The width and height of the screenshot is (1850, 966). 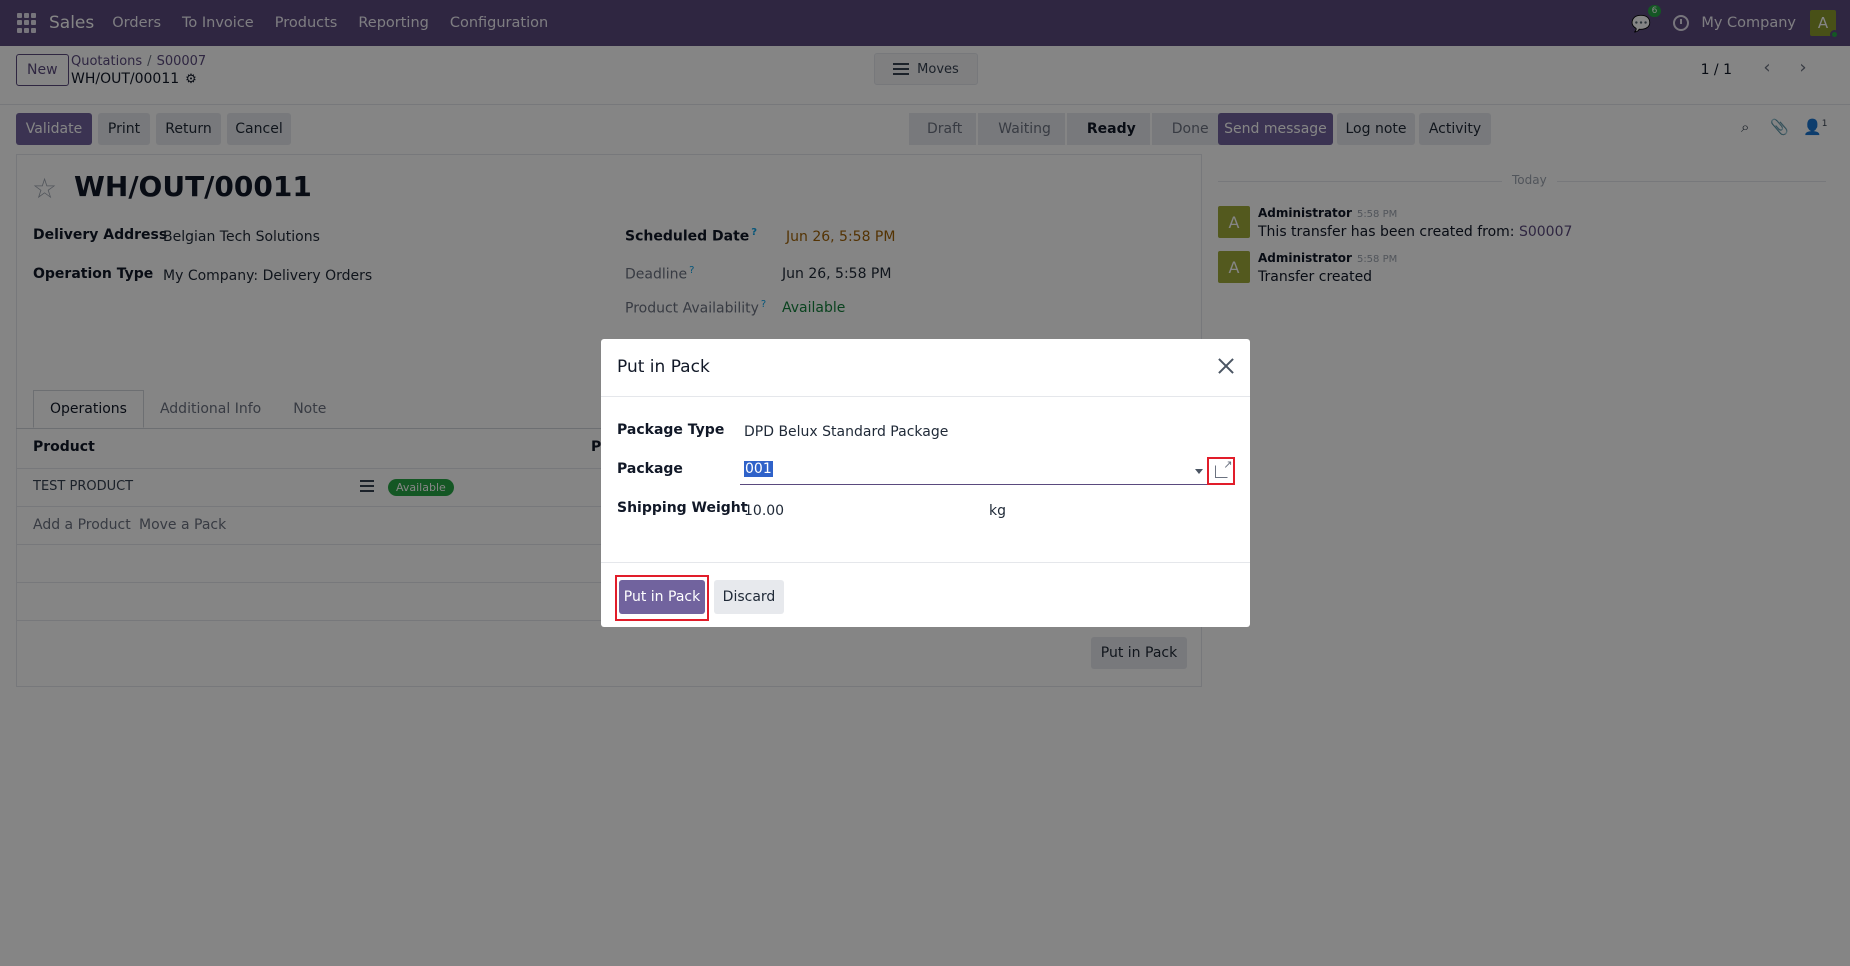 I want to click on open-external-button, so click(x=1221, y=471).